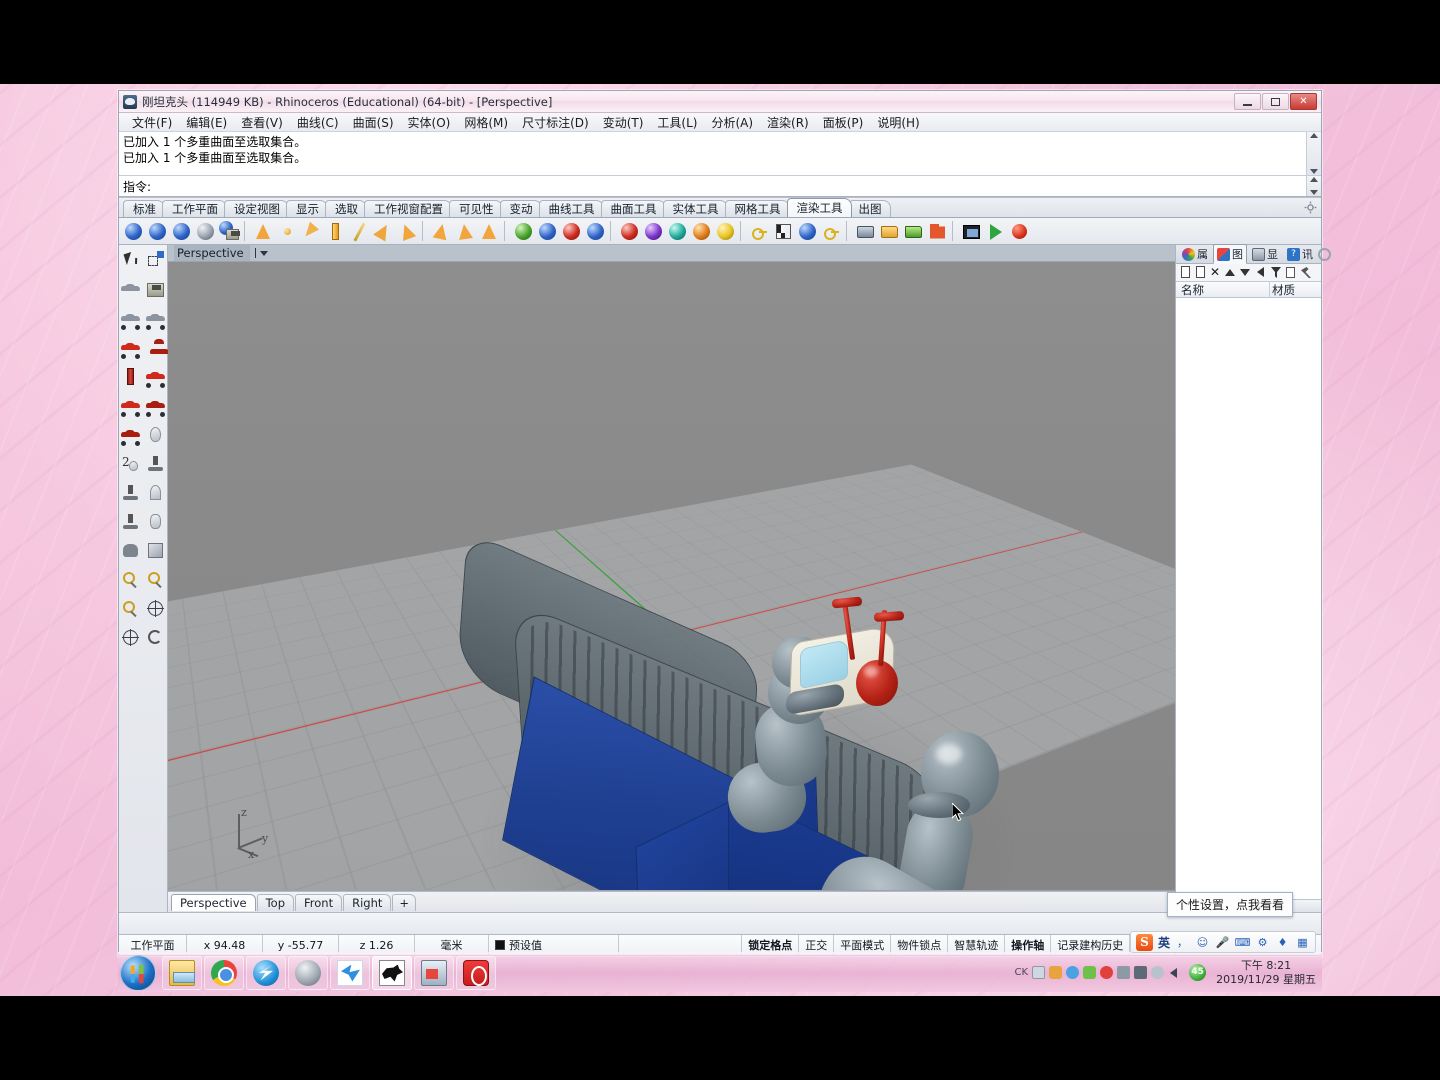 The width and height of the screenshot is (1440, 1080). I want to click on render-sphere-bomb-icon, so click(181, 231).